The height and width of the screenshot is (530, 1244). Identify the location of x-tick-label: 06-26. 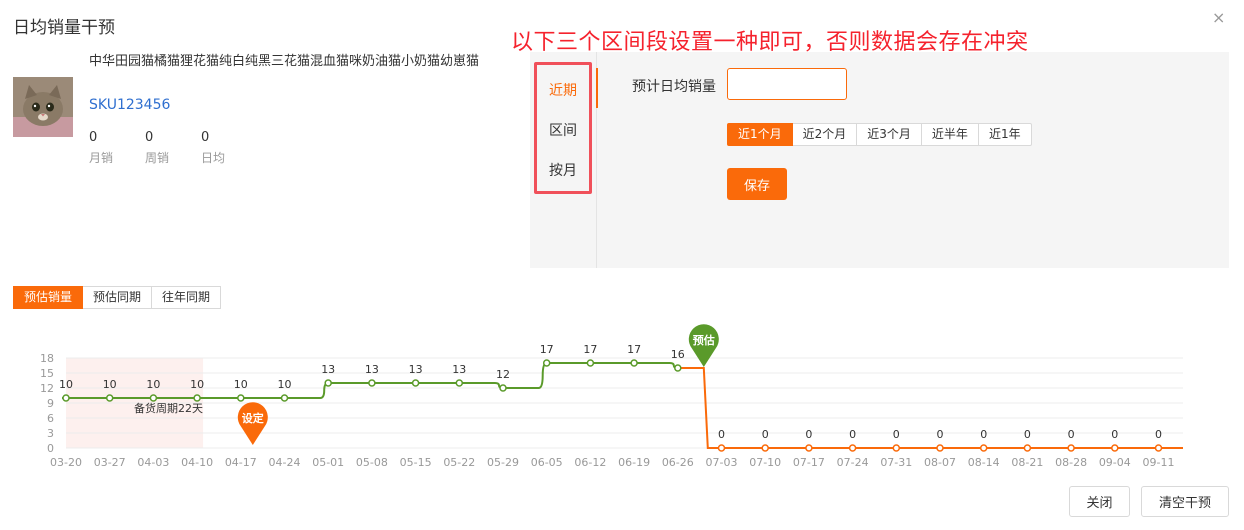
(678, 462).